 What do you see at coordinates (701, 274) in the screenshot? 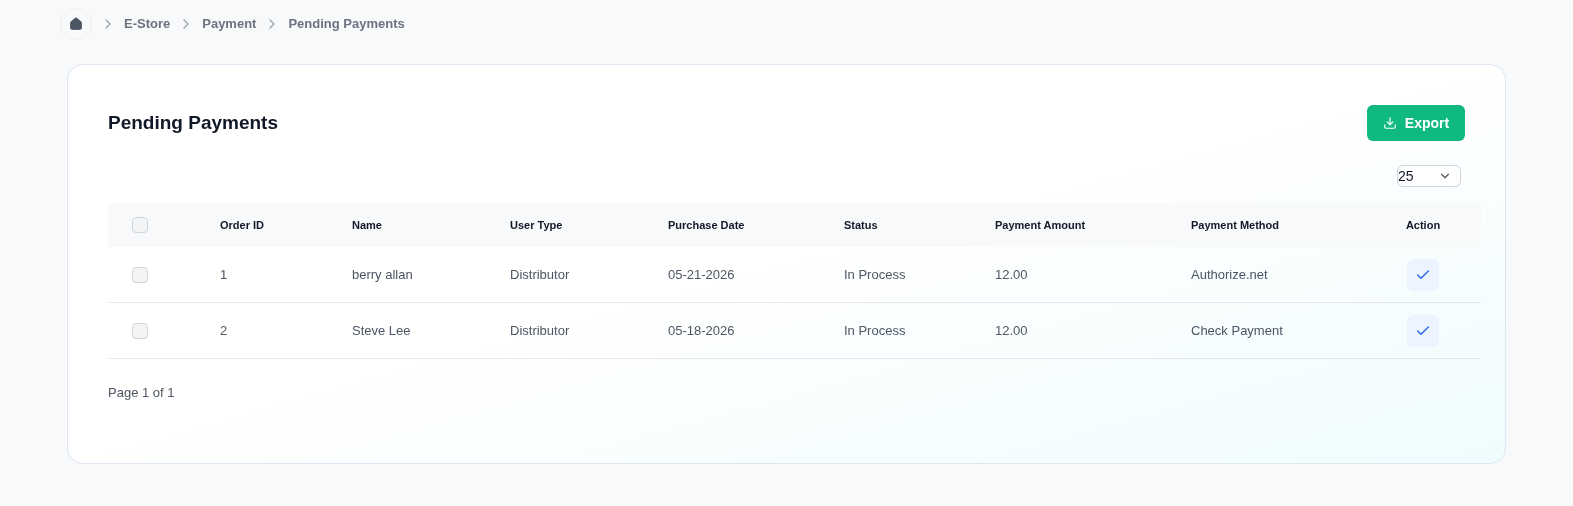
I see `table-cell-text: 05-21-2026` at bounding box center [701, 274].